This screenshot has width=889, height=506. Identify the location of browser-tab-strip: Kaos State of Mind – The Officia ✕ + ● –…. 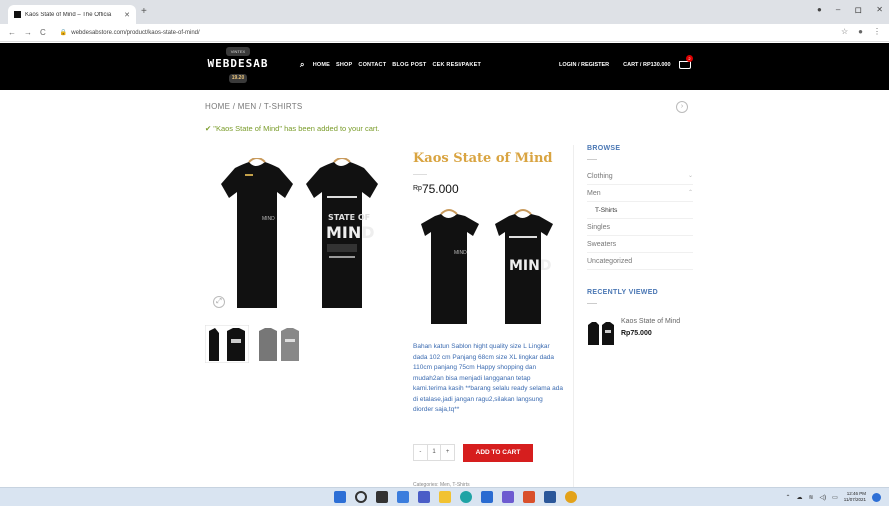
(444, 12).